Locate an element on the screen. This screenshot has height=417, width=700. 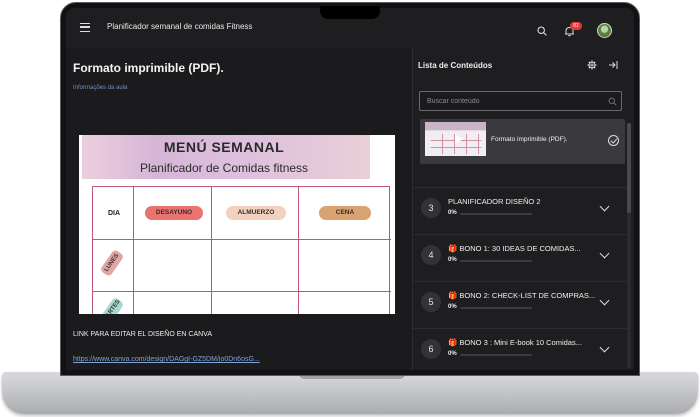
lesson-info-link: Informações da aula is located at coordinates (100, 88).